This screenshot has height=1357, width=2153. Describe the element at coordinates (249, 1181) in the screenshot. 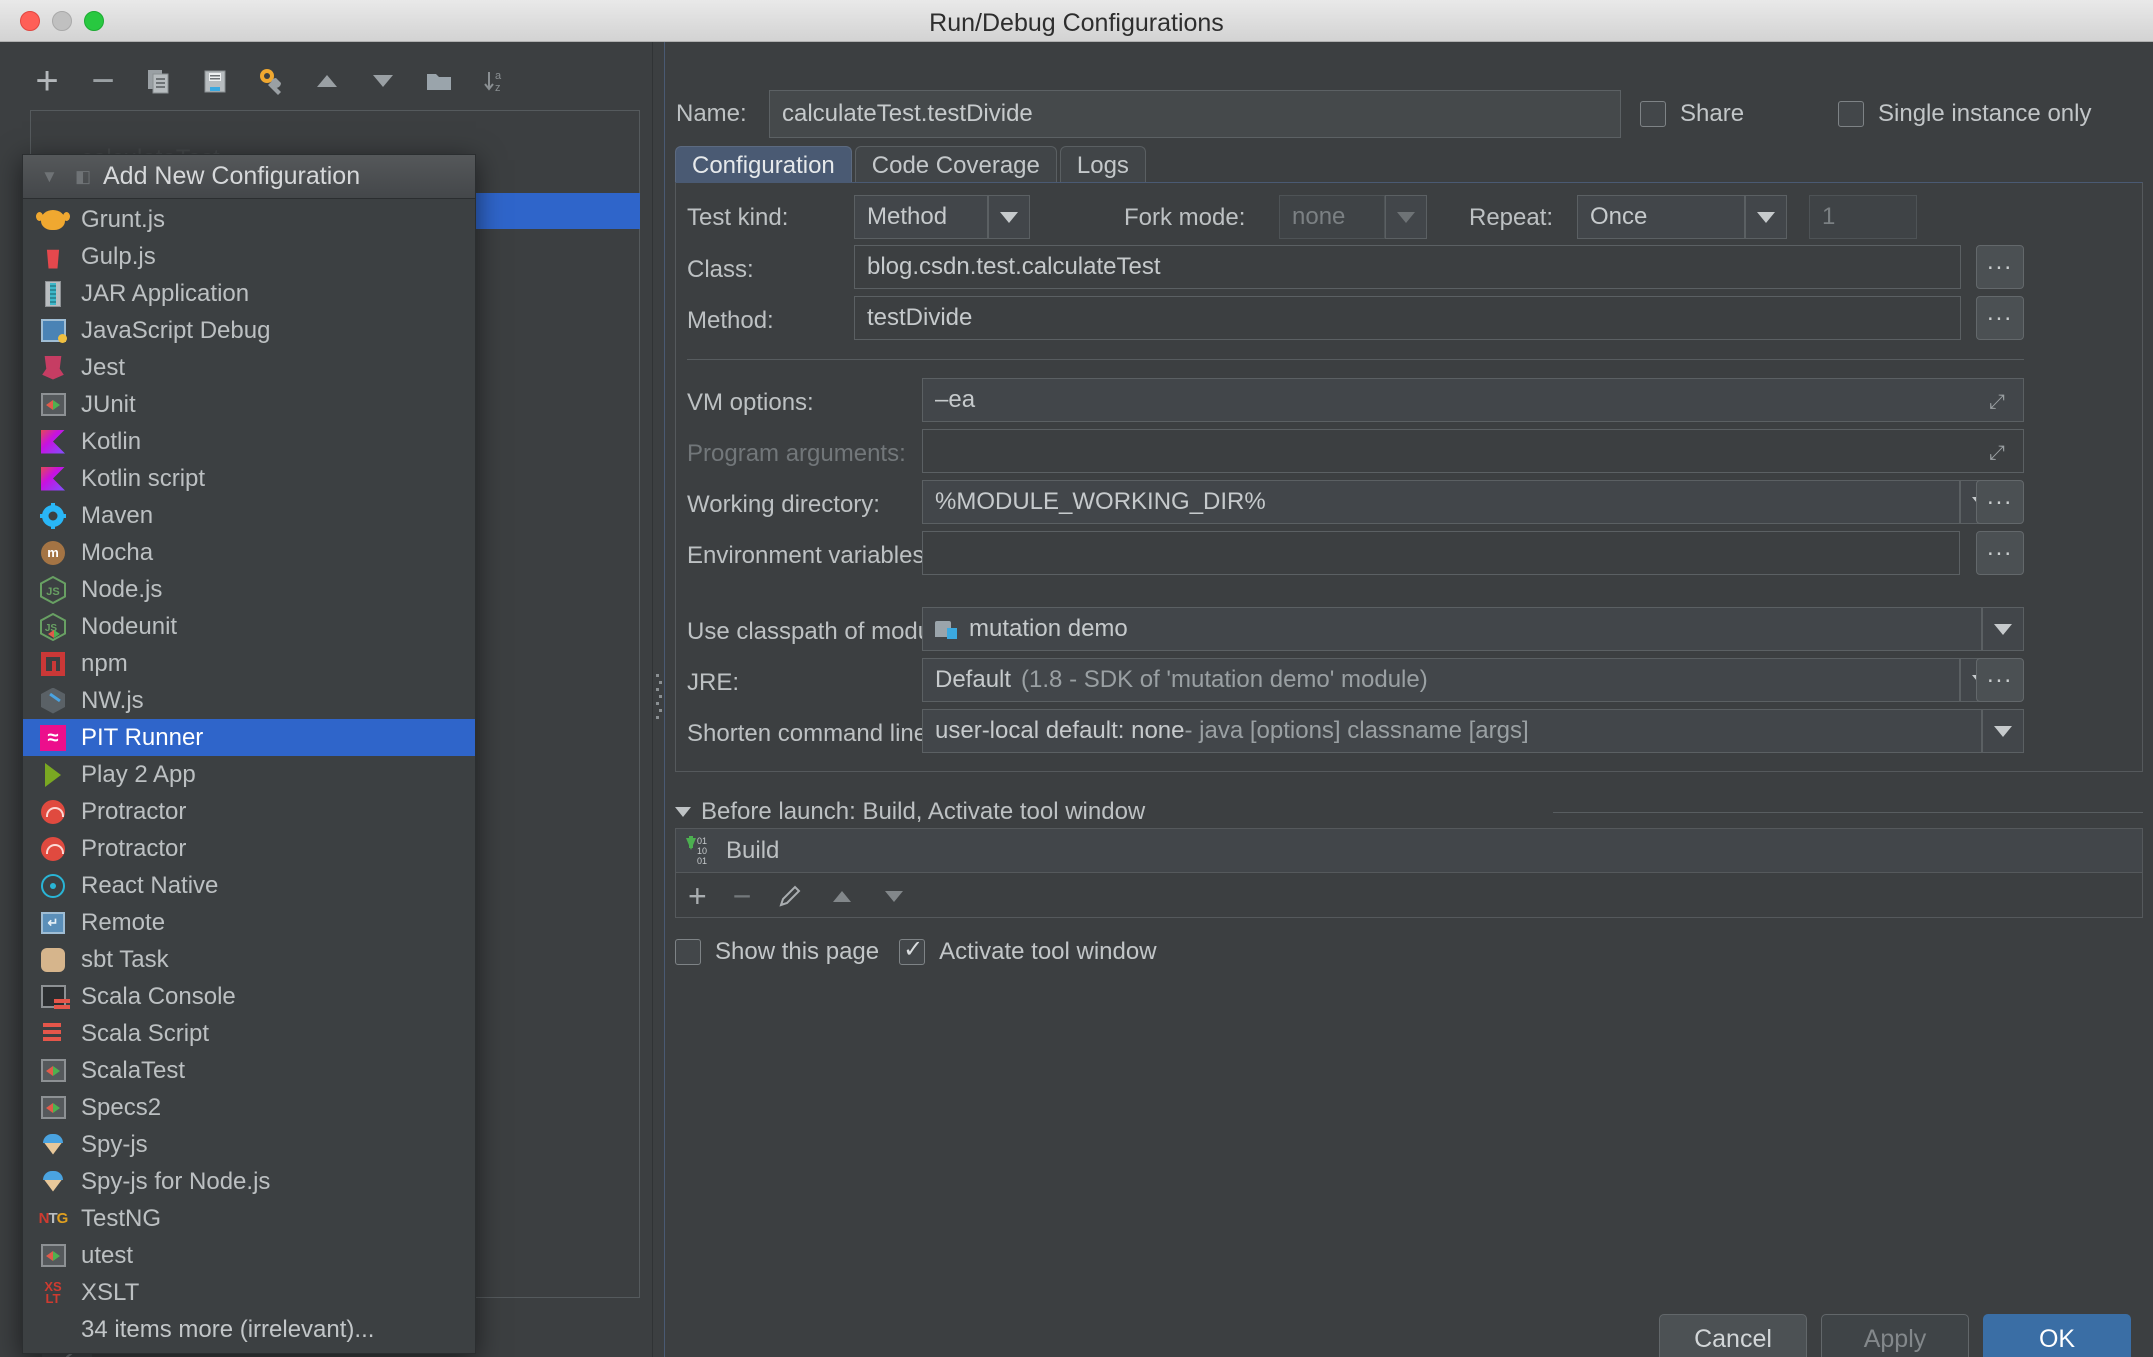

I see `list-item: Spy-js for Node.js` at that location.